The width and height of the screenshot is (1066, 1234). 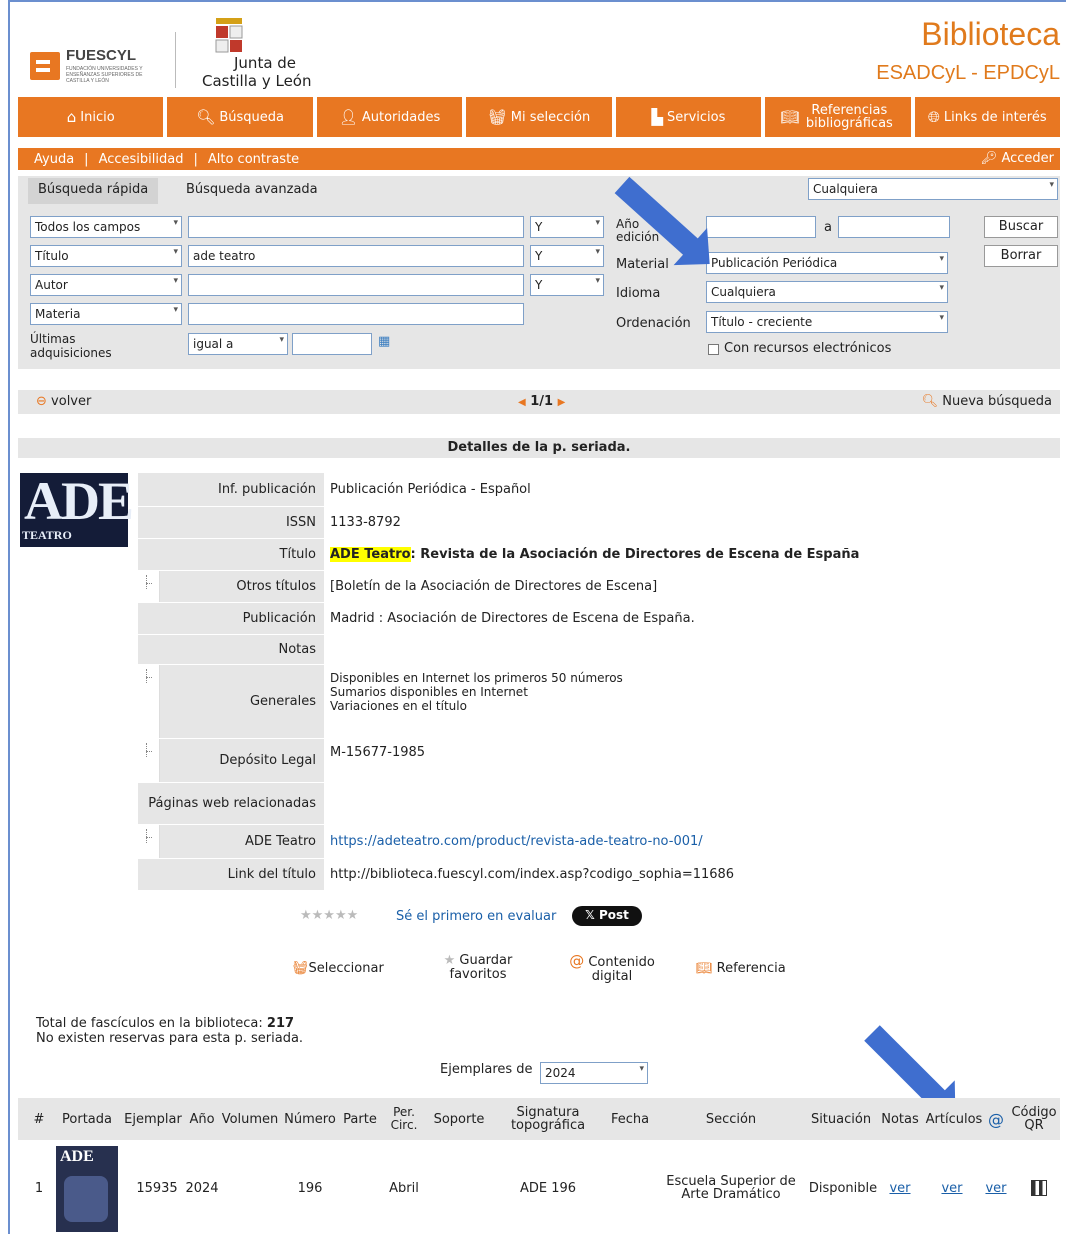 I want to click on col-header: Situación, so click(x=841, y=1119).